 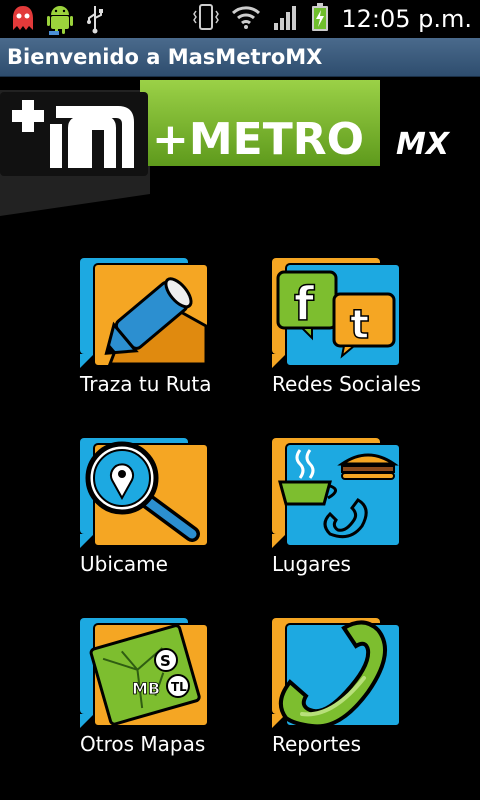 I want to click on svg-text: MB, so click(x=146, y=688).